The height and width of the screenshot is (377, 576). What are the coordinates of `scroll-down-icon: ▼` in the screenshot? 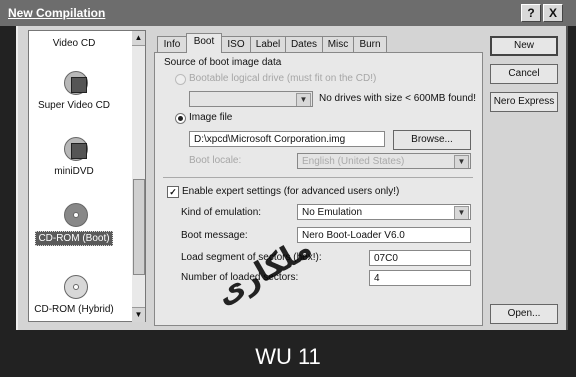 It's located at (138, 314).